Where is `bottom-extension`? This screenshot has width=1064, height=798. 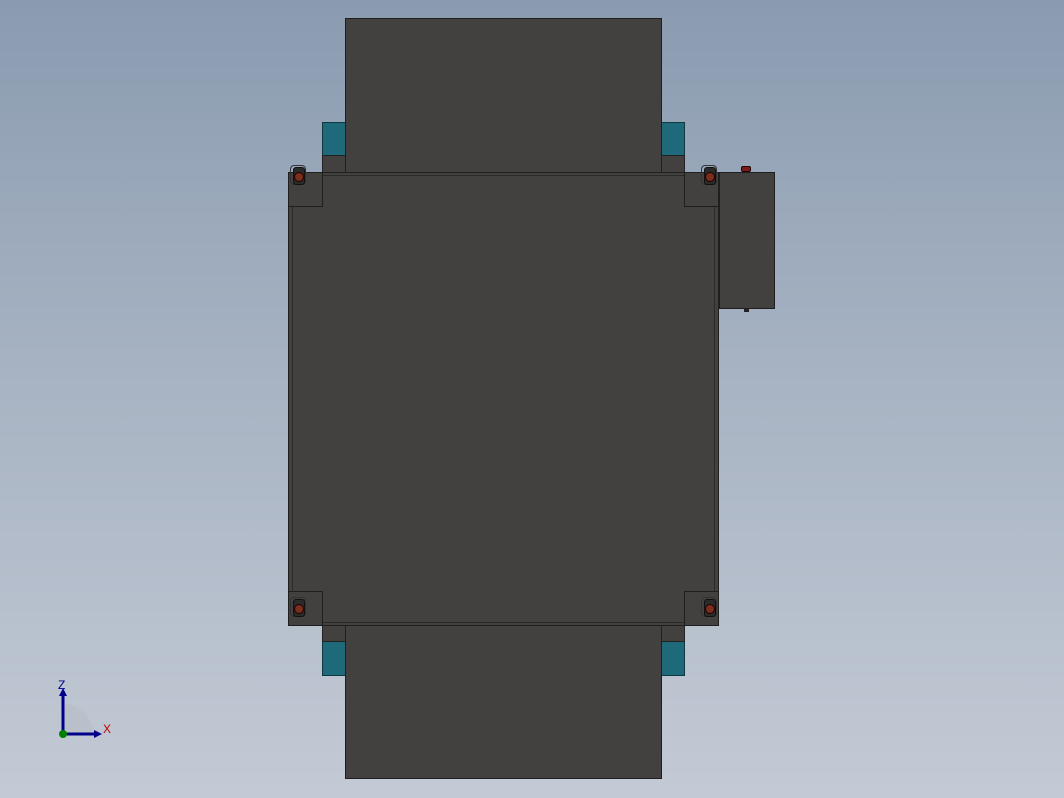
bottom-extension is located at coordinates (503, 701).